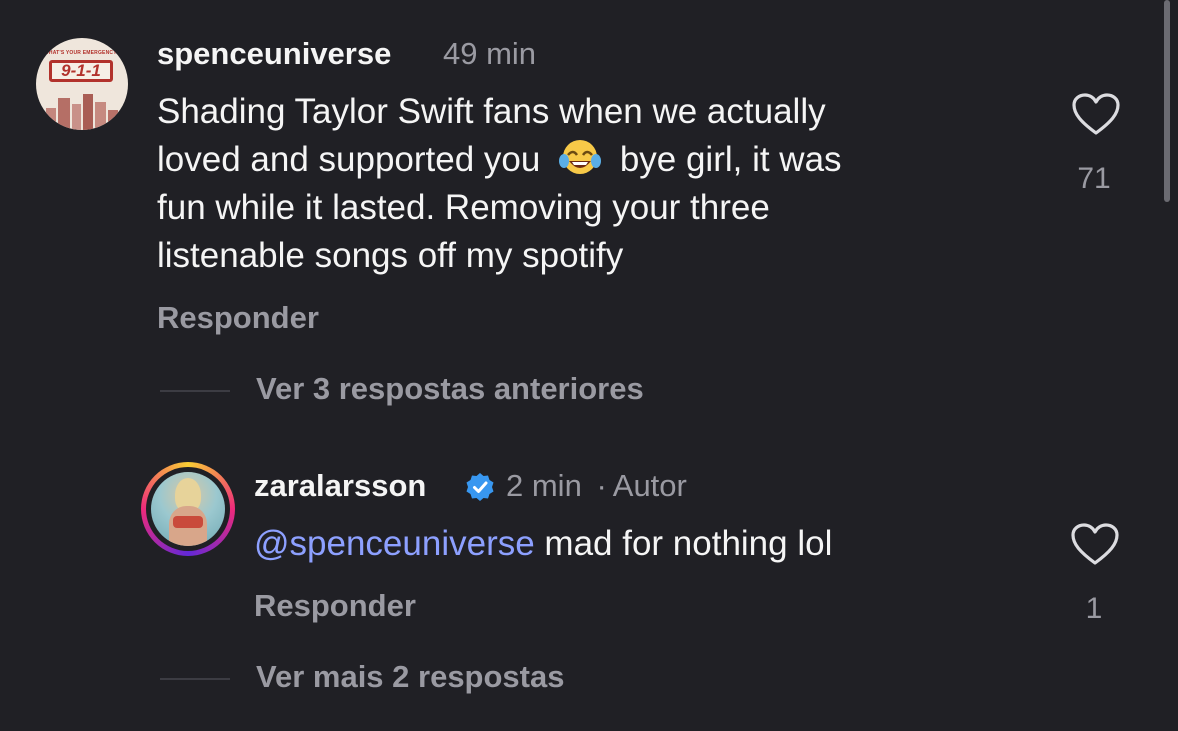  Describe the element at coordinates (274, 54) in the screenshot. I see `comment-username: spenceuniverse` at that location.